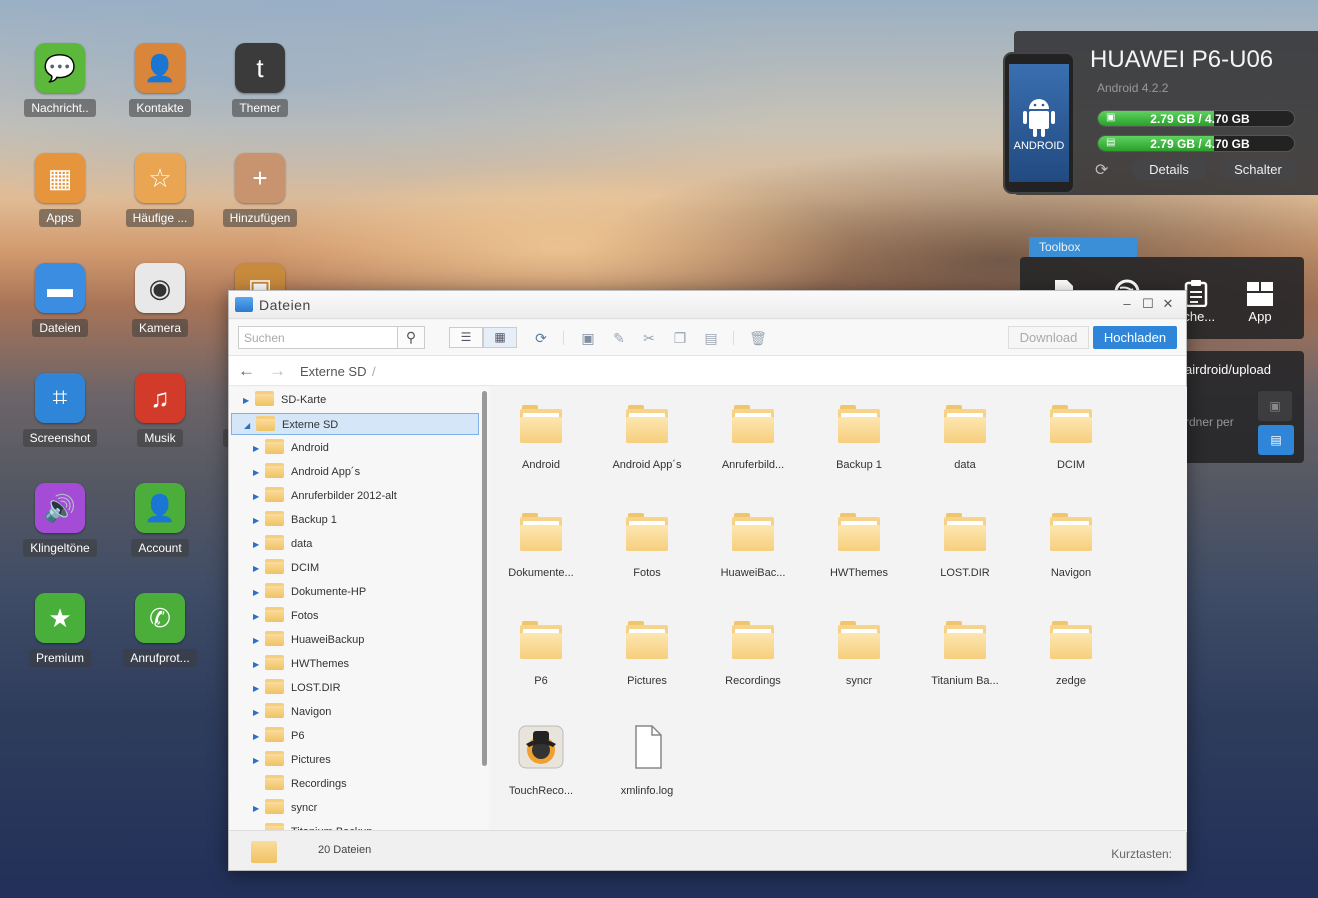  I want to click on tree-node: ▶ LOST.DIR, so click(297, 688).